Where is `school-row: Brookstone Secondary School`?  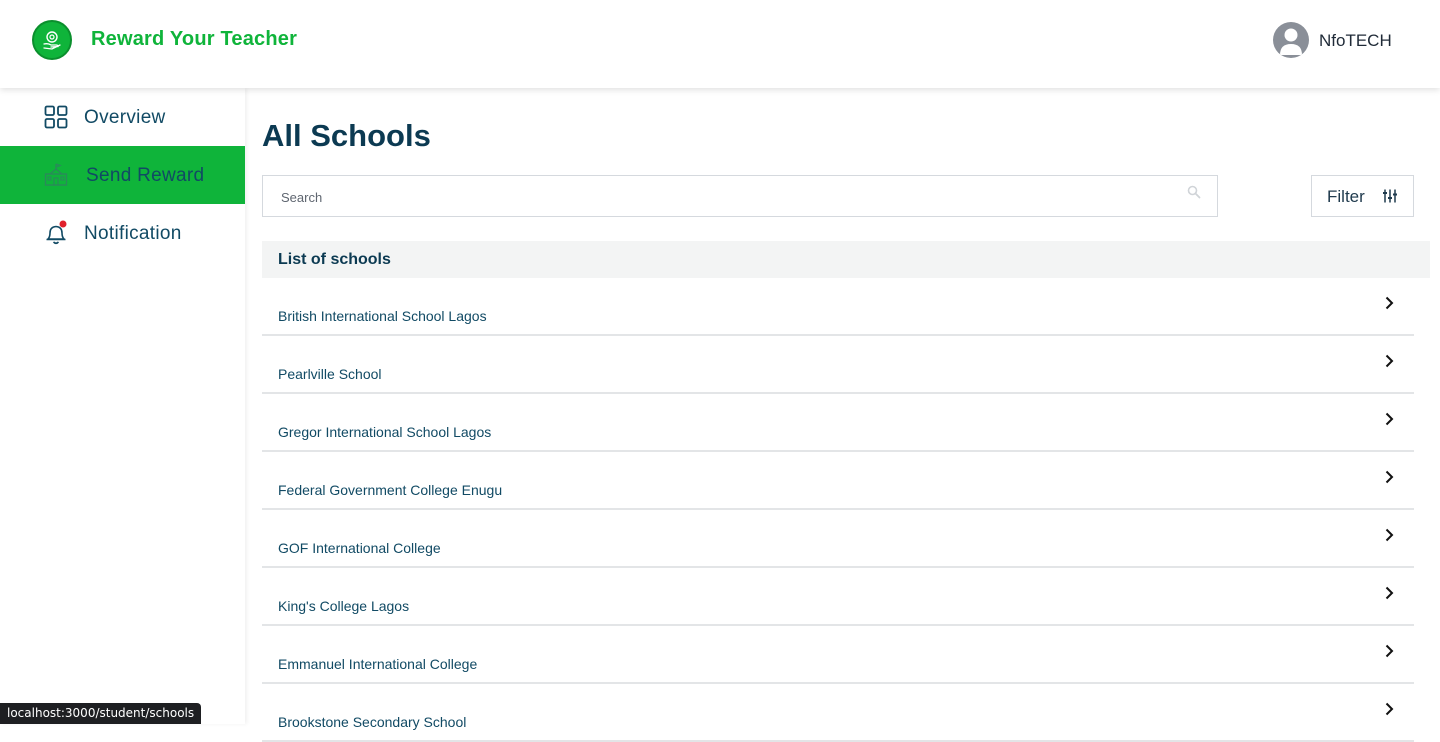
school-row: Brookstone Secondary School is located at coordinates (838, 713).